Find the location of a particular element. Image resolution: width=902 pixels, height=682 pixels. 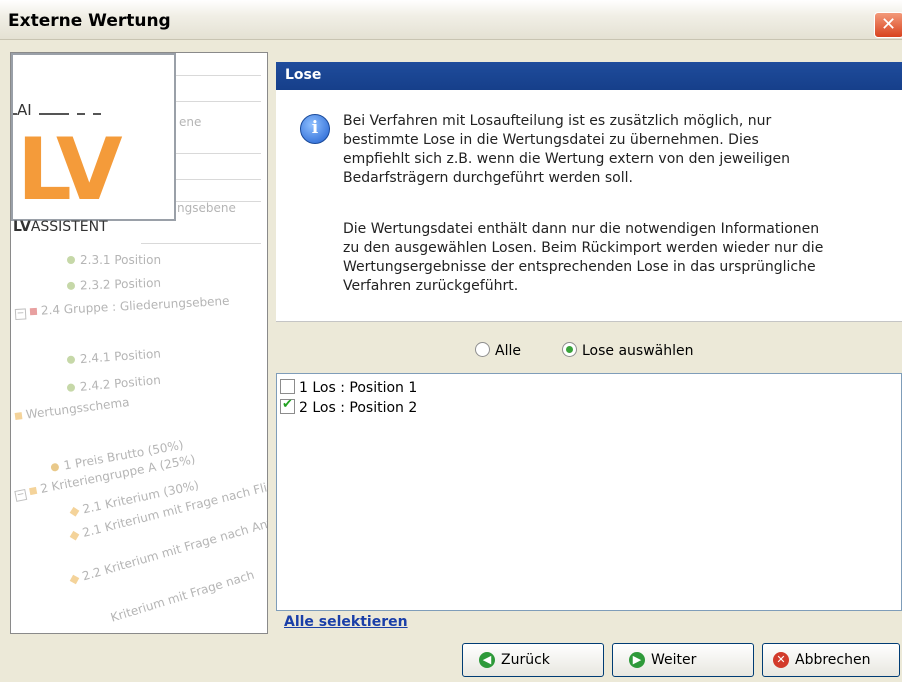

tree-item: 2.4.1 Position is located at coordinates (113, 356).